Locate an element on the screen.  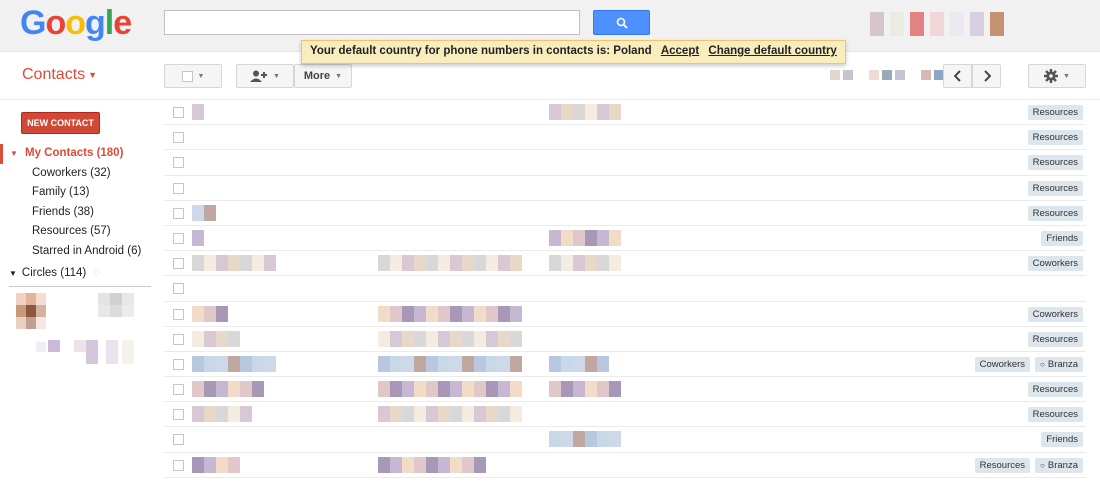
sidebar-item-family: Family (13) is located at coordinates (80, 193).